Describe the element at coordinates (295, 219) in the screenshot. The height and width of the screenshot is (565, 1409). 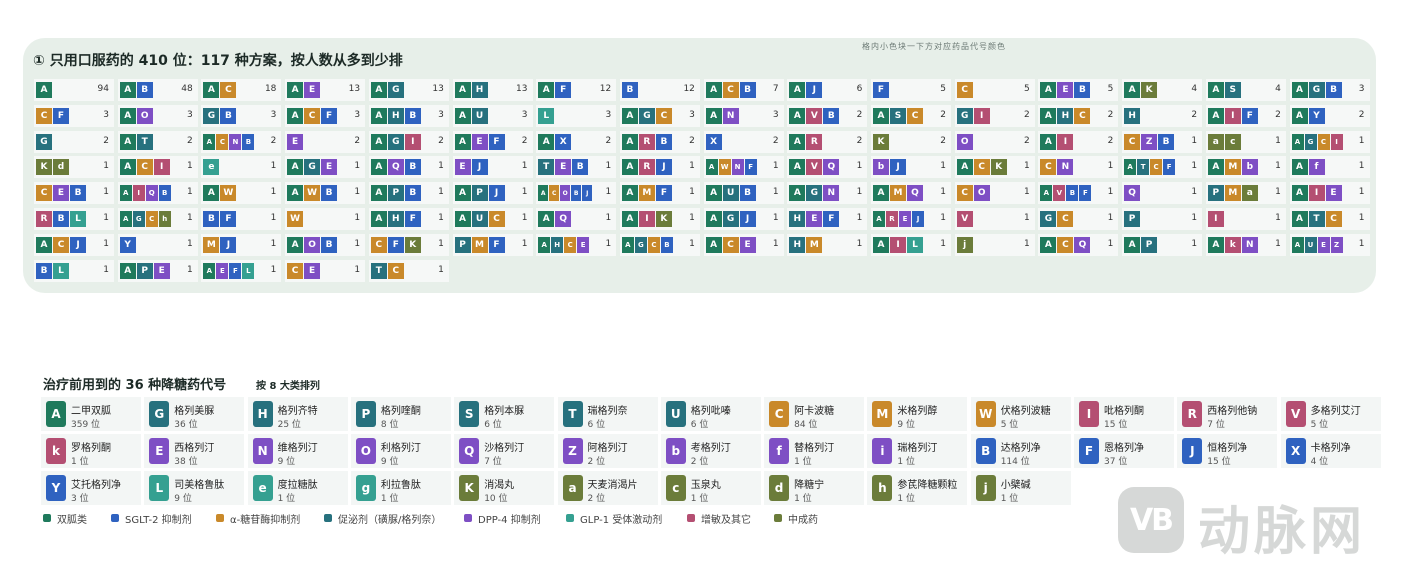
I see `regimen-codes: W` at that location.